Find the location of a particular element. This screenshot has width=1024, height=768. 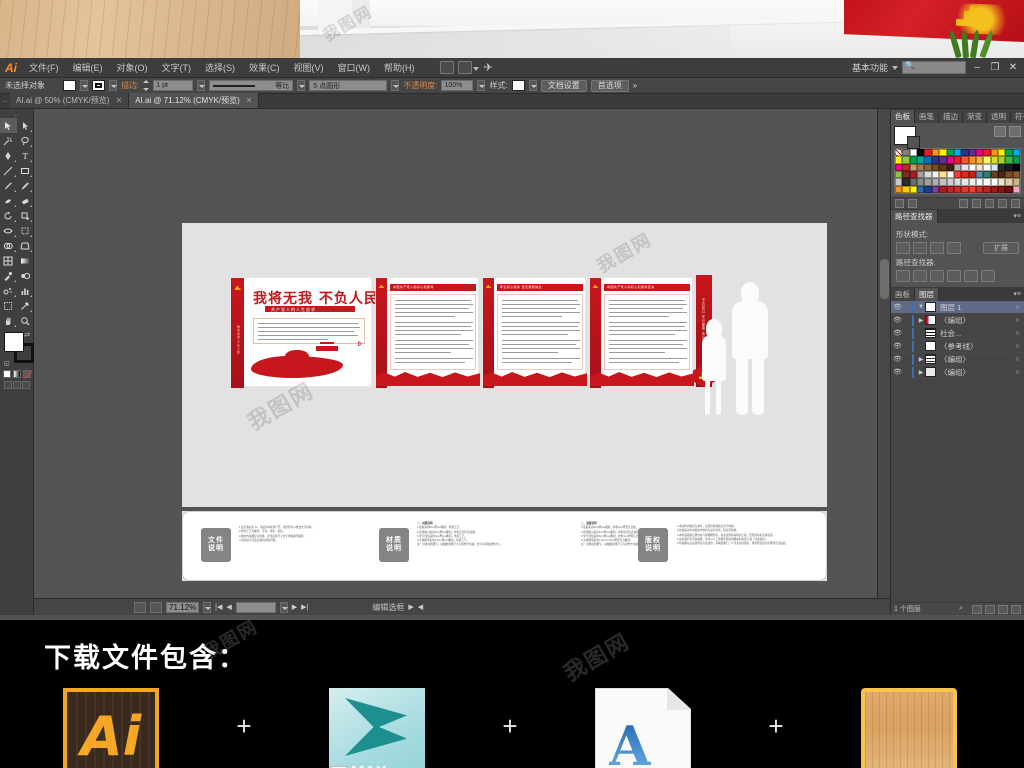

fit-artboard-icon is located at coordinates (140, 607).